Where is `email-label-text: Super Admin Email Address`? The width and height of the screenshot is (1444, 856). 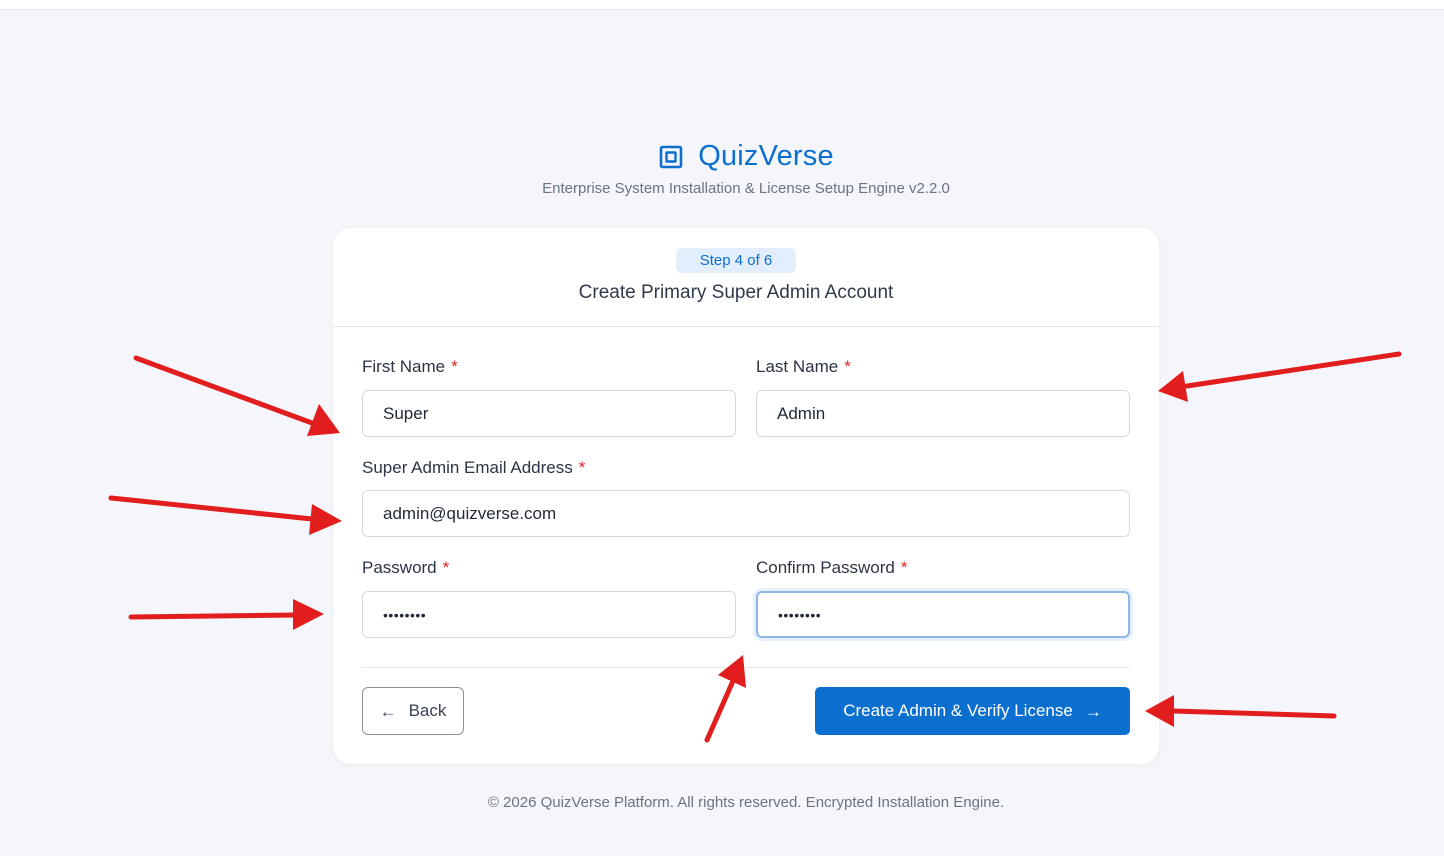
email-label-text: Super Admin Email Address is located at coordinates (467, 467).